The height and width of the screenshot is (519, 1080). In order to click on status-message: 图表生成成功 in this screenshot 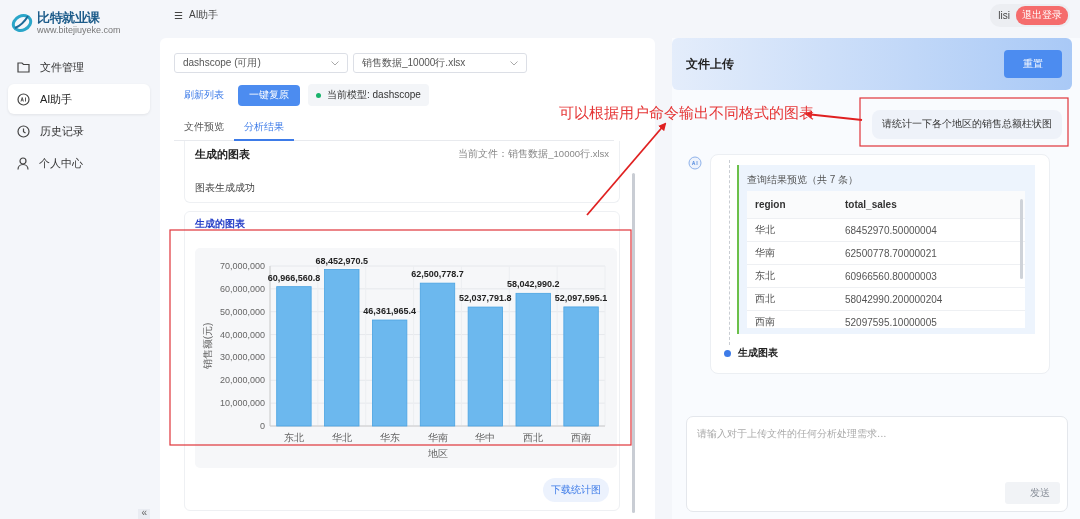, I will do `click(225, 188)`.